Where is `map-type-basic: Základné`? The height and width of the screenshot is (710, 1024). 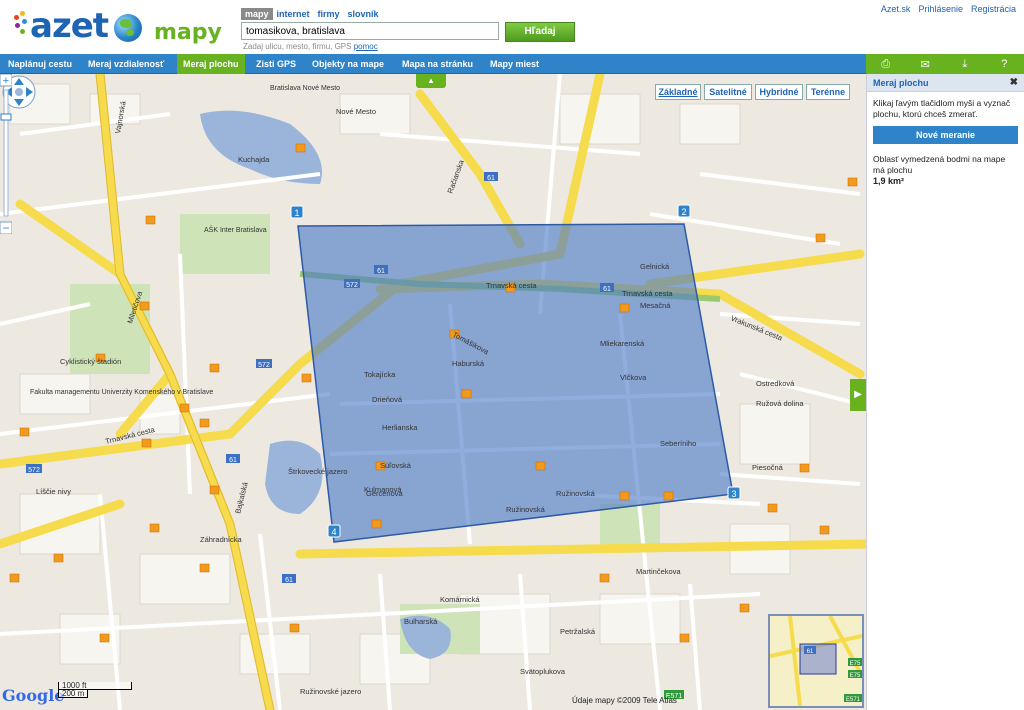 map-type-basic: Základné is located at coordinates (678, 92).